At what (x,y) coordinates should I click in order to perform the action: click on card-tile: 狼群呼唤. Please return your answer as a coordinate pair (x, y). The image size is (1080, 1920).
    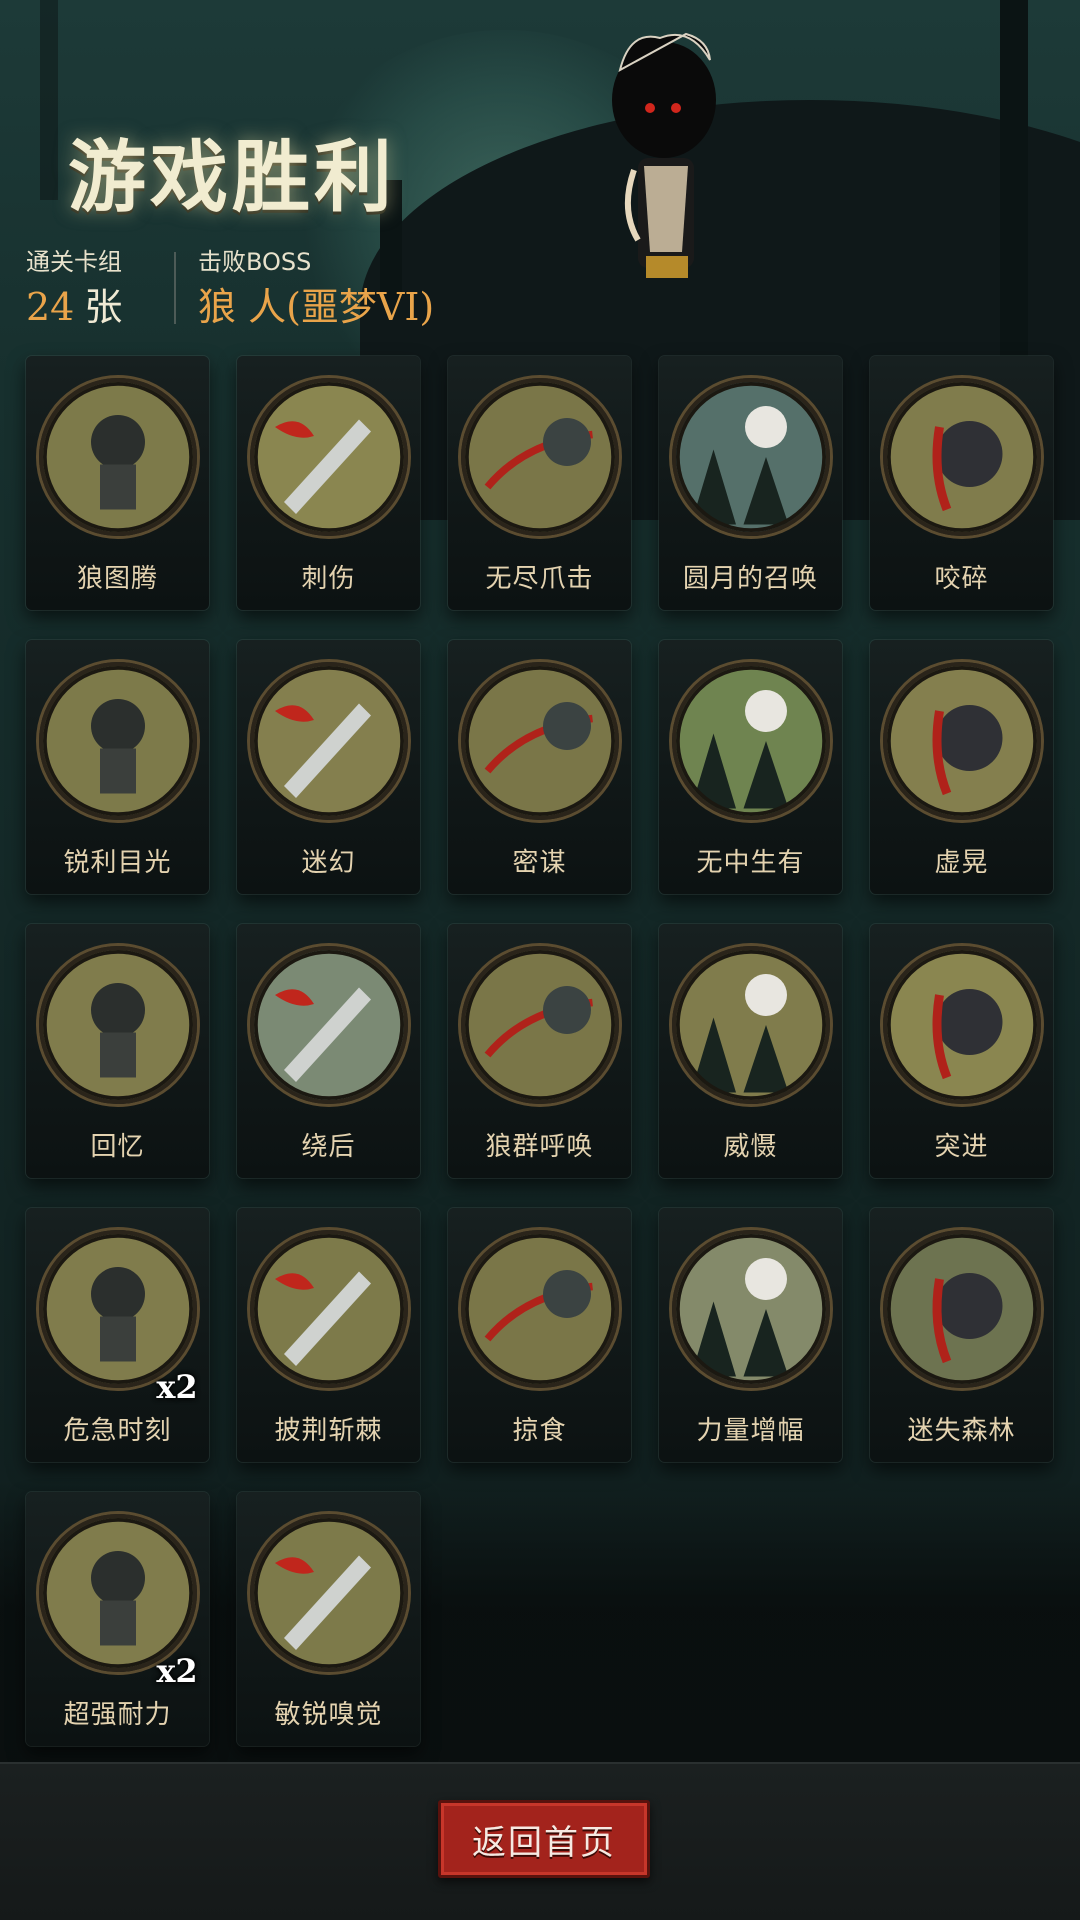
    Looking at the image, I should click on (539, 1051).